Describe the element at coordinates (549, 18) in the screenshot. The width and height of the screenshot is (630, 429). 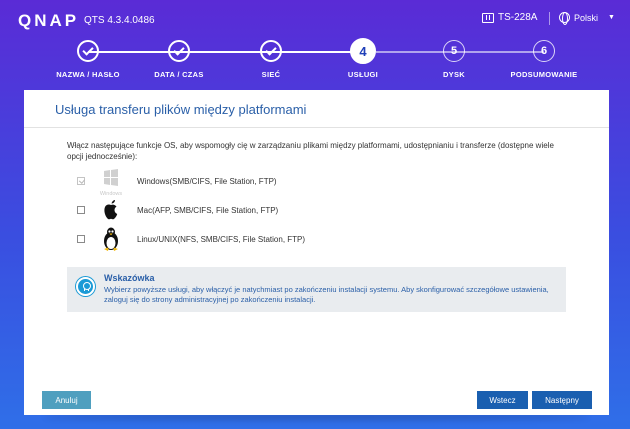
I see `header-divider` at that location.